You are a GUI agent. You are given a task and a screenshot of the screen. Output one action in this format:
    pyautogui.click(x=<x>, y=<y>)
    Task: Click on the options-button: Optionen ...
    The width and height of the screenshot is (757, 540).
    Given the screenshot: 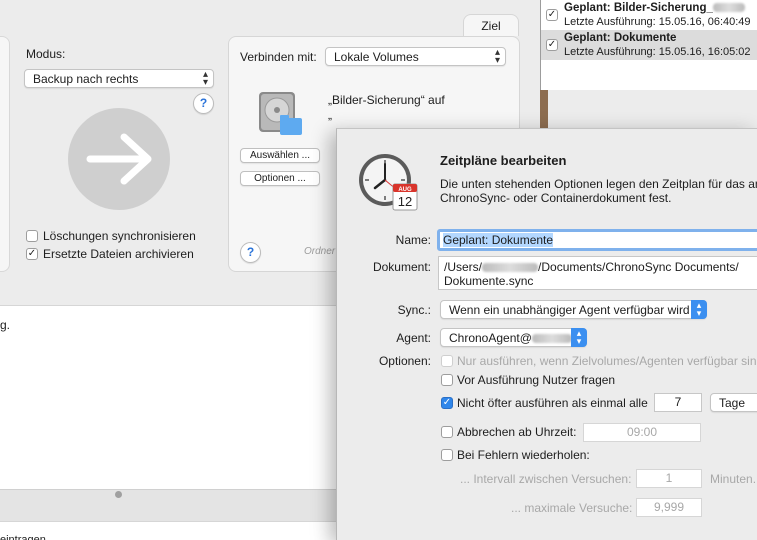 What is the action you would take?
    pyautogui.click(x=280, y=178)
    